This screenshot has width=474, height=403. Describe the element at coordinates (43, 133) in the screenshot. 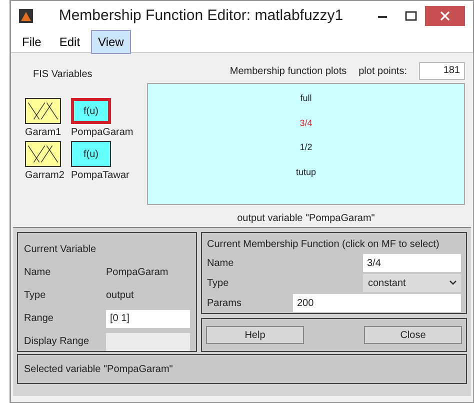

I see `variable-label: Garam1` at that location.